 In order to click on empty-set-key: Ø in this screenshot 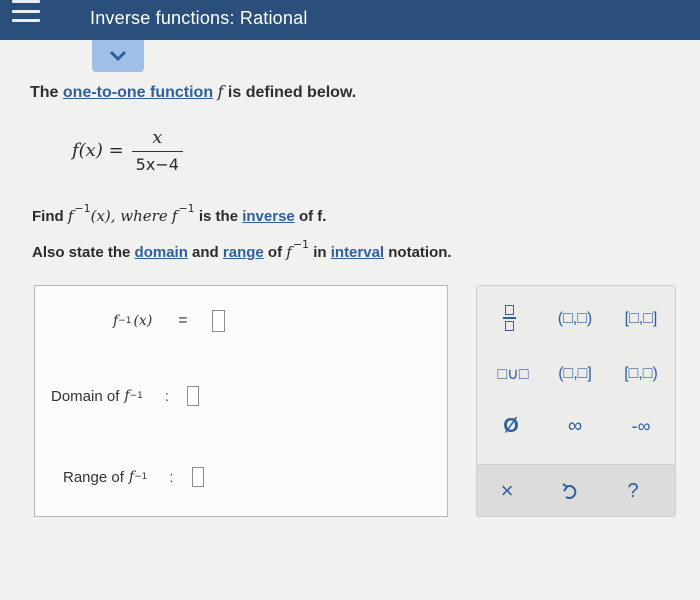, I will do `click(511, 426)`.